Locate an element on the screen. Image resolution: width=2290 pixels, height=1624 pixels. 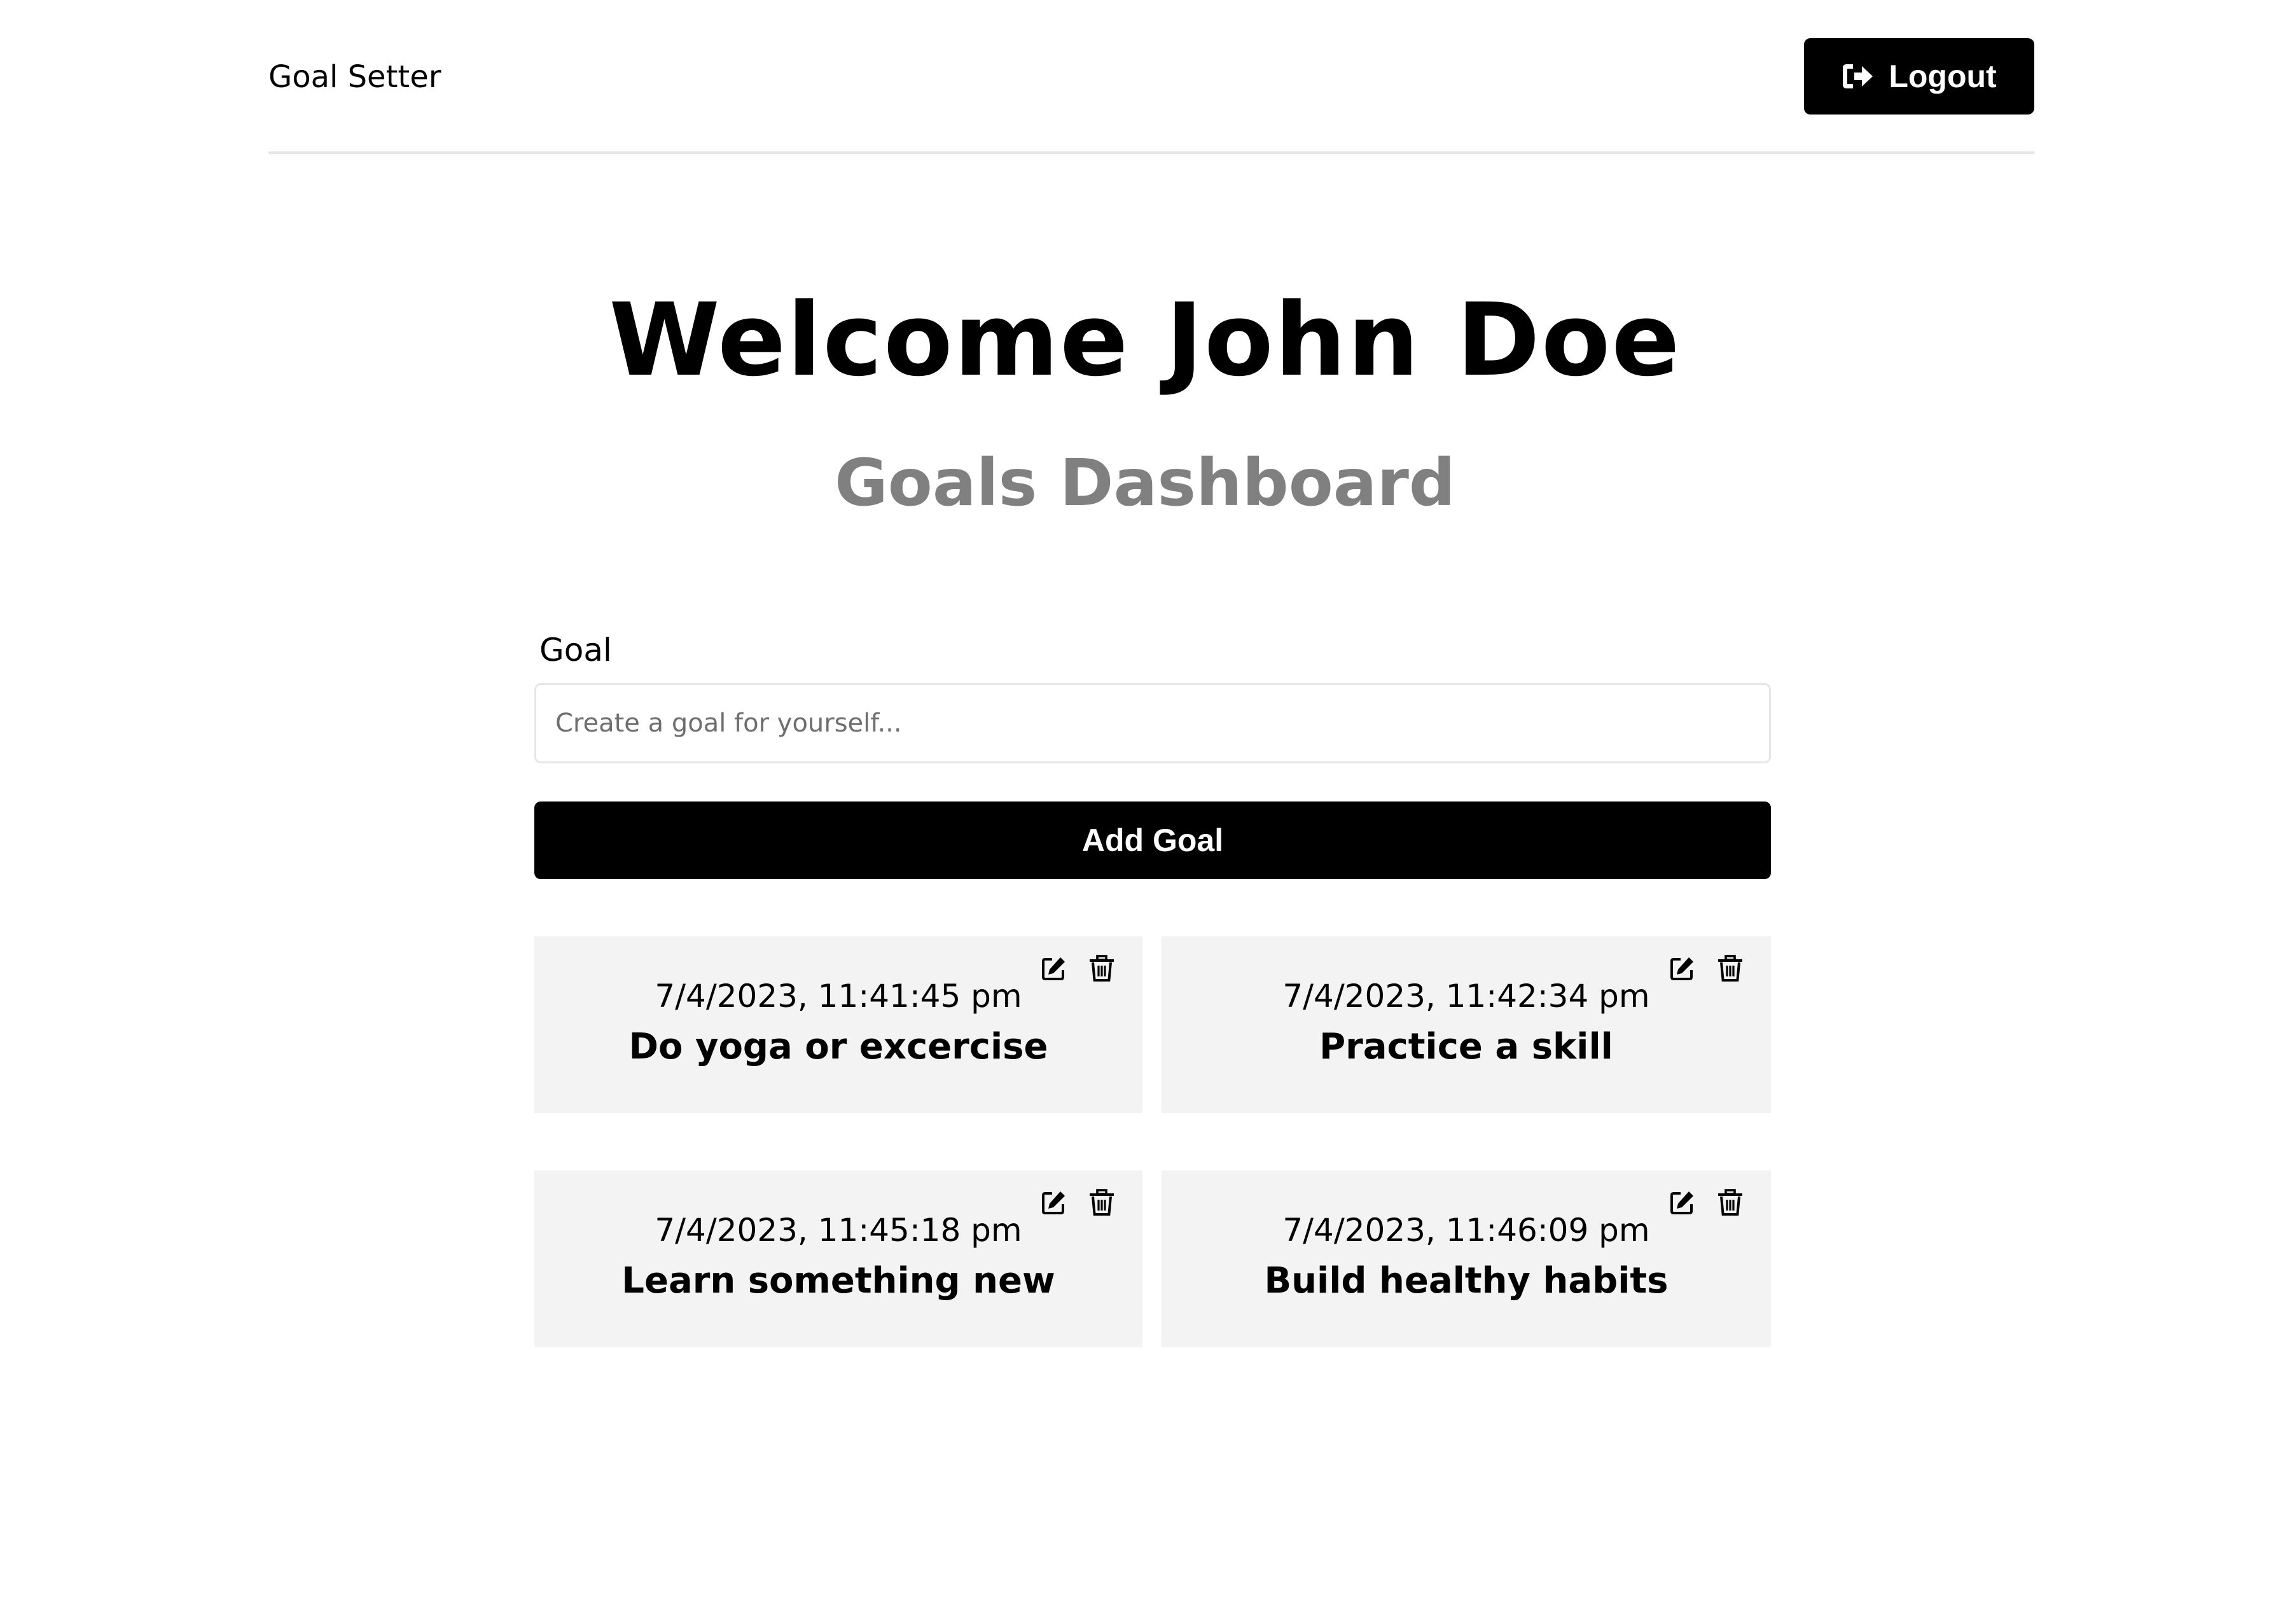
goal-text: Build healthy habits is located at coordinates (1466, 1280).